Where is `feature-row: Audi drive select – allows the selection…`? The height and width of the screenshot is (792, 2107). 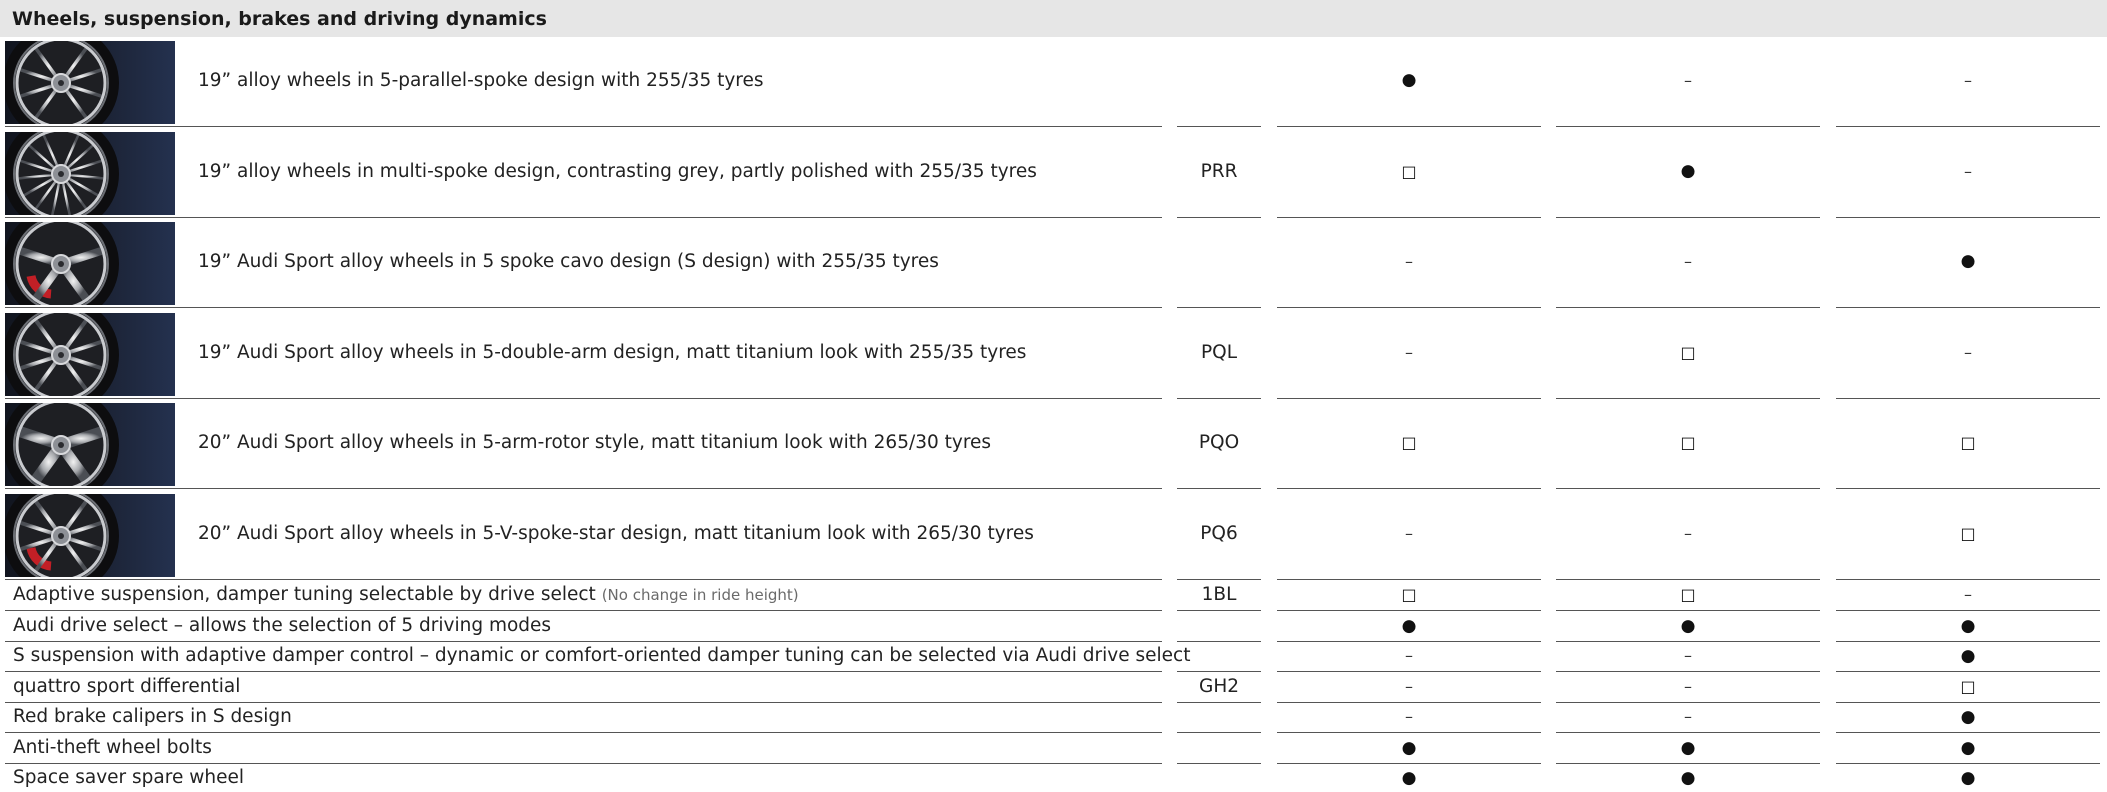
feature-row: Audi drive select – allows the selection… is located at coordinates (1053, 626).